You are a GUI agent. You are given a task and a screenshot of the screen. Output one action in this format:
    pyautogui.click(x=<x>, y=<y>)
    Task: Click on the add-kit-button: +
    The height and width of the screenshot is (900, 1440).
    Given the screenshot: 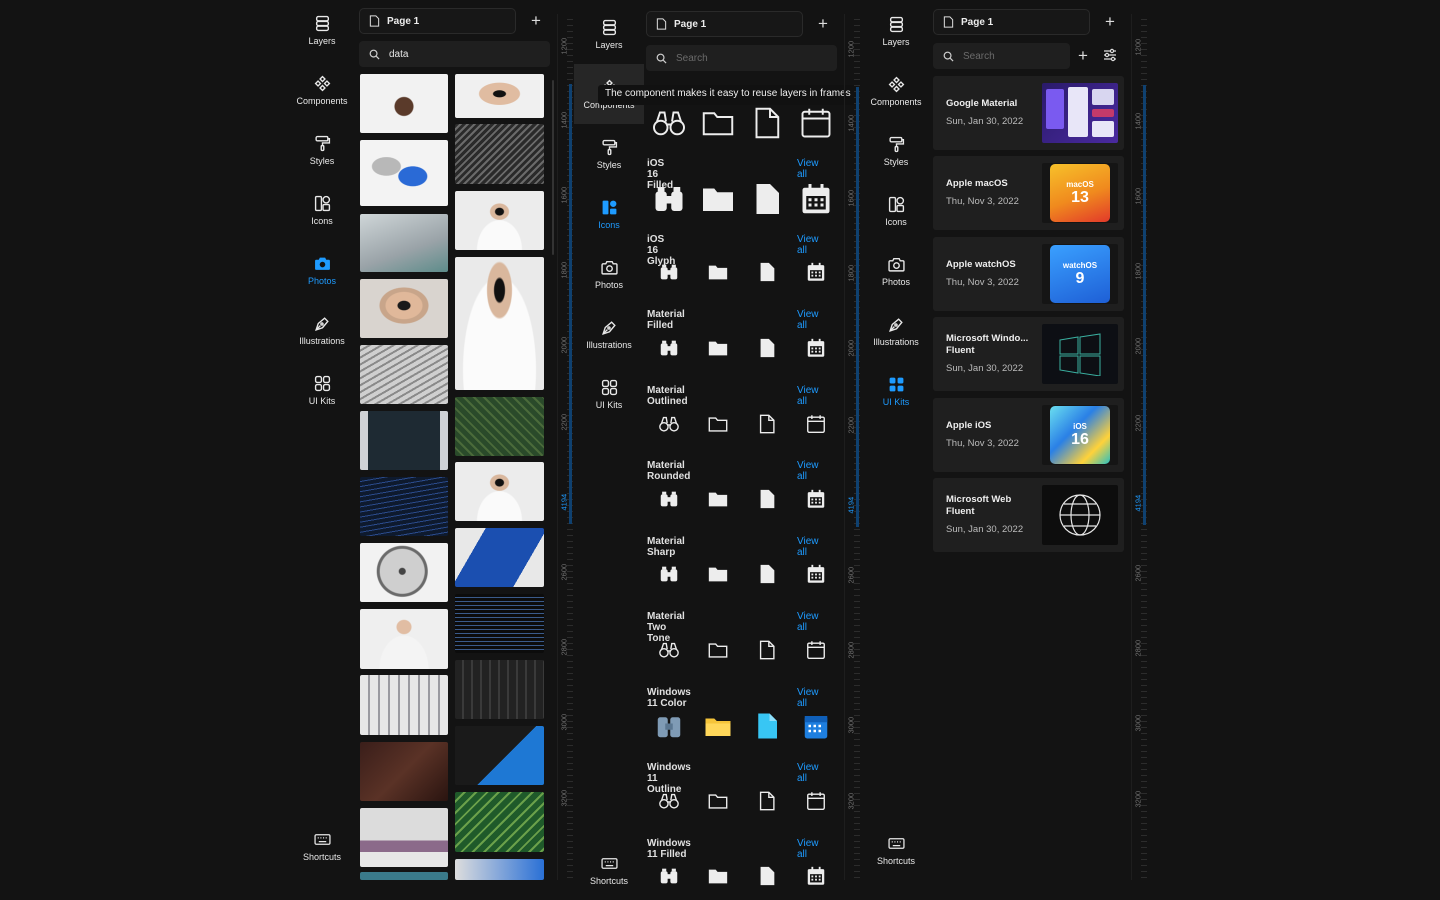 What is the action you would take?
    pyautogui.click(x=1083, y=56)
    